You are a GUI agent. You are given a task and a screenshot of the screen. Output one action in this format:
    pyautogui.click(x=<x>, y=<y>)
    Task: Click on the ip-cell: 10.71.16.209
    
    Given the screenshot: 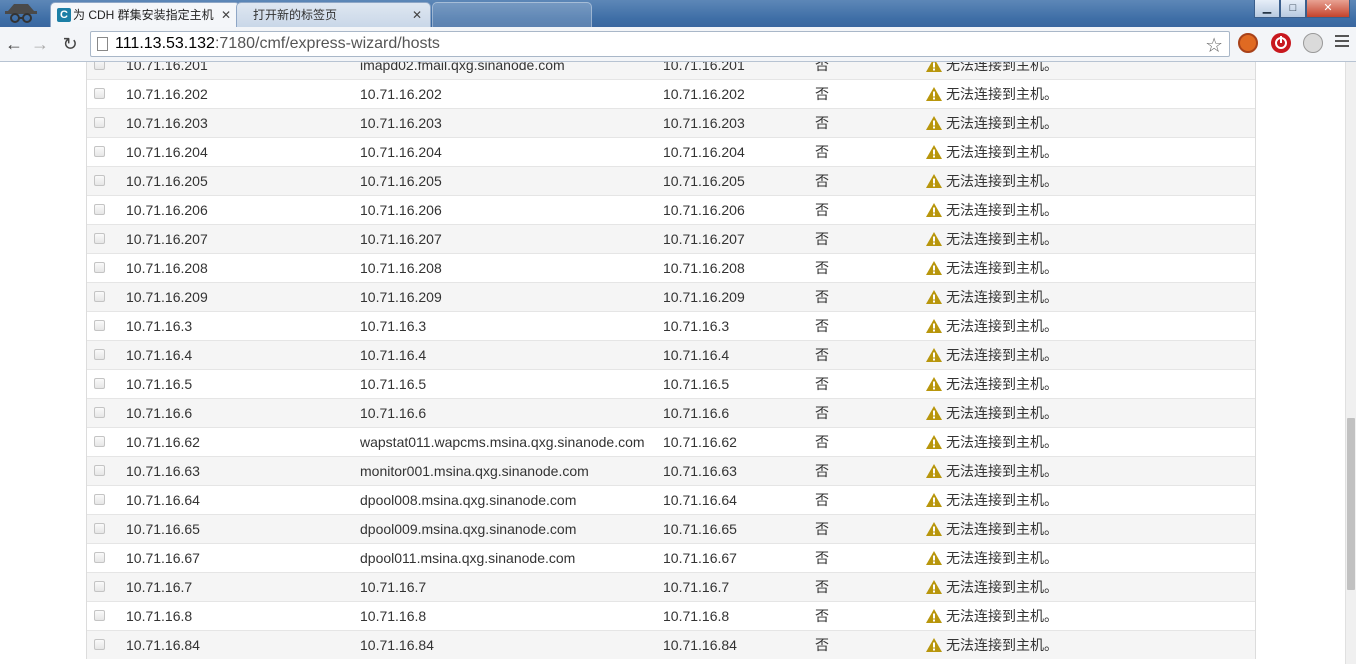 What is the action you would take?
    pyautogui.click(x=704, y=297)
    